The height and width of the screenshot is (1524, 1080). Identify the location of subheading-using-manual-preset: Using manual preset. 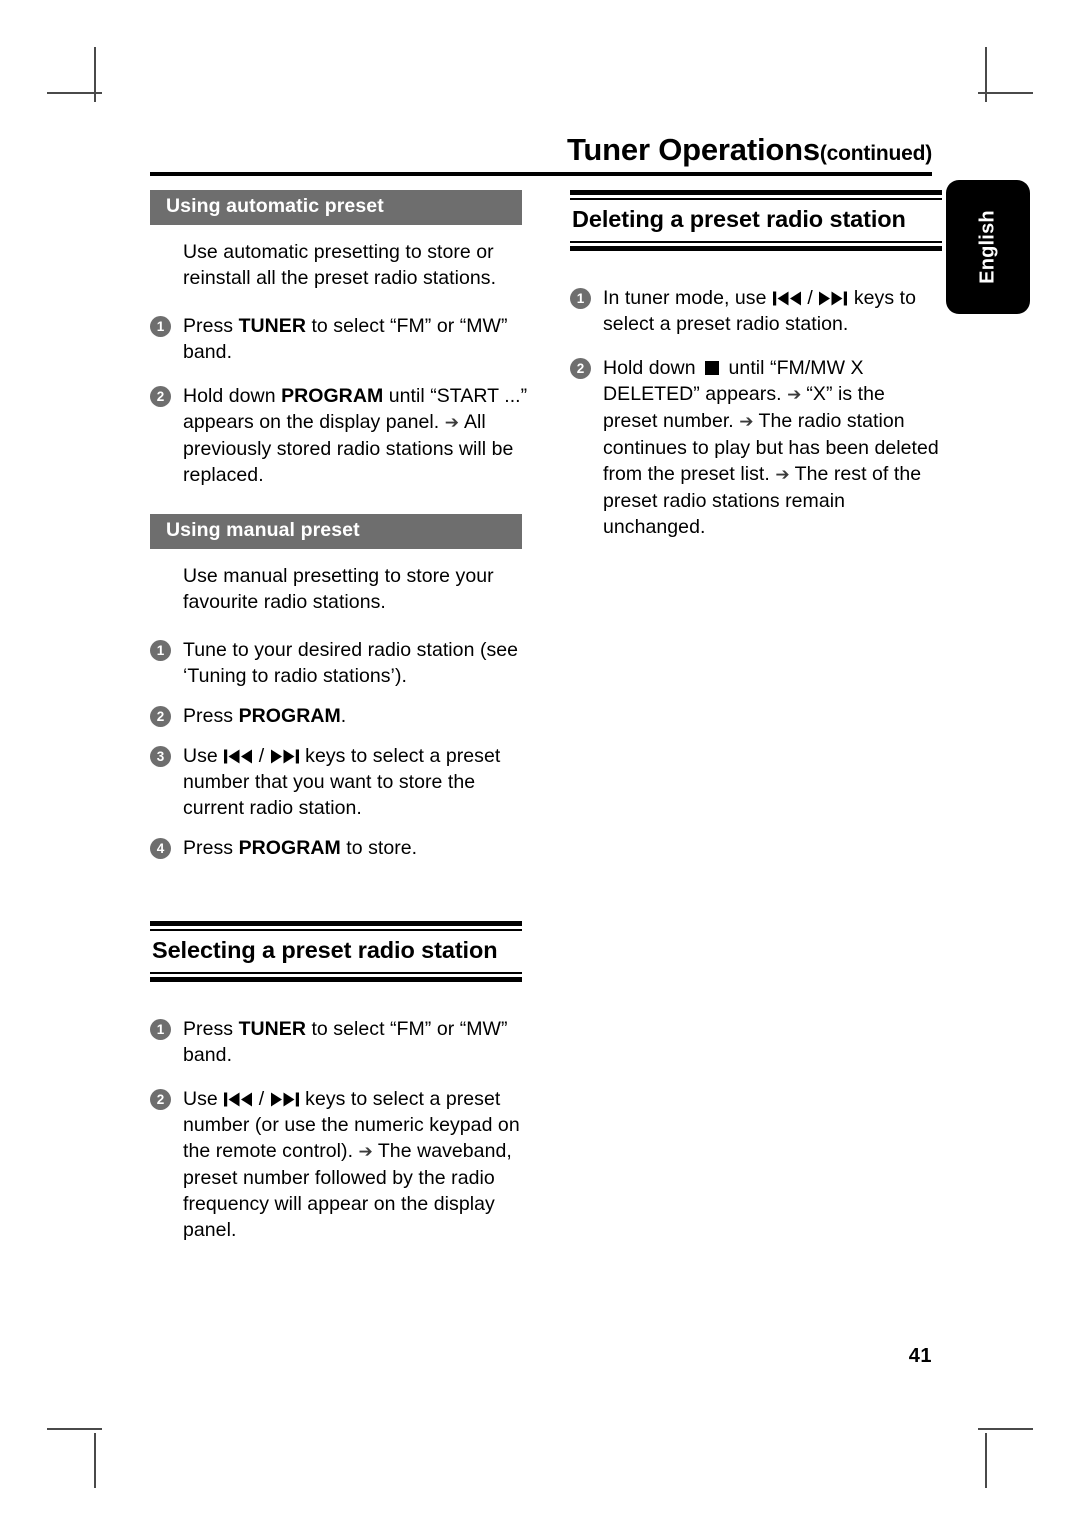
(336, 531).